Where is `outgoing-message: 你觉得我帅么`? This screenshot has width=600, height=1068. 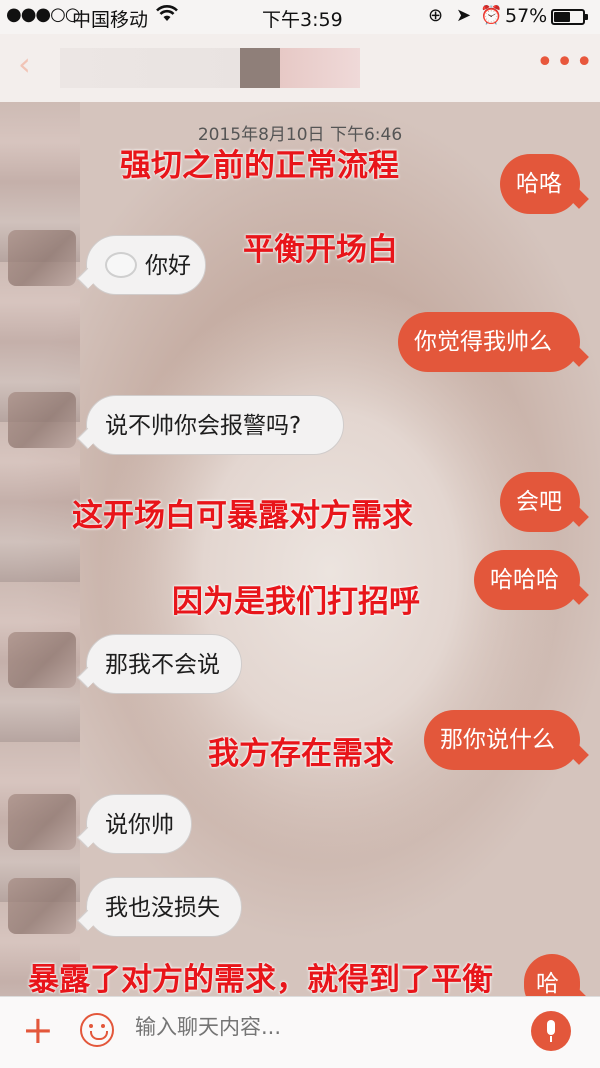 outgoing-message: 你觉得我帅么 is located at coordinates (489, 342).